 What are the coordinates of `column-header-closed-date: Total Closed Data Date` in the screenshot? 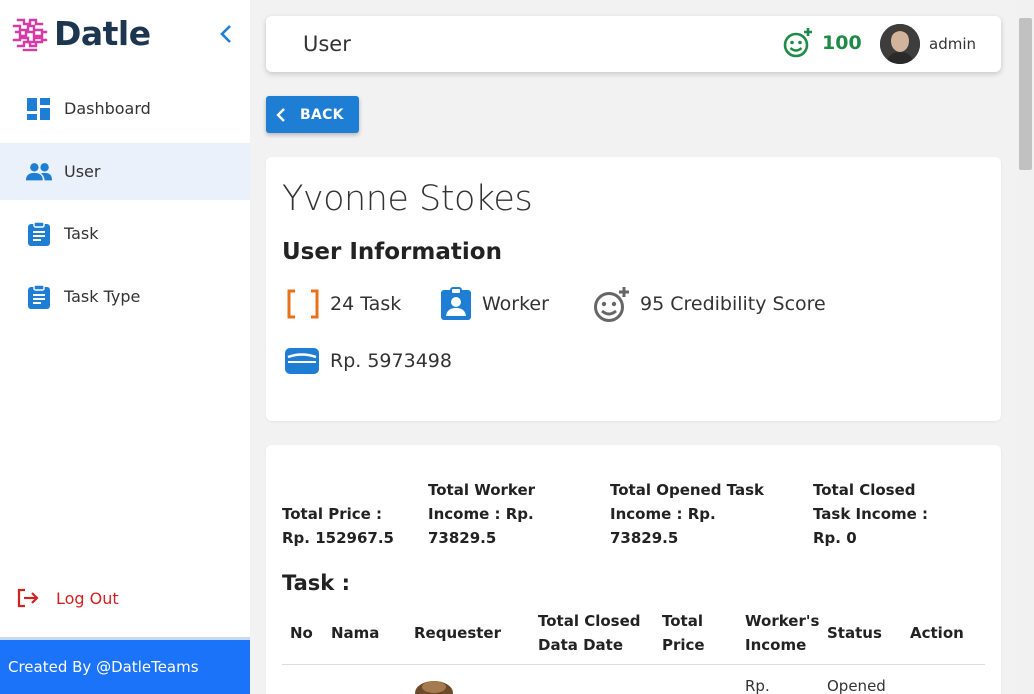 It's located at (589, 633).